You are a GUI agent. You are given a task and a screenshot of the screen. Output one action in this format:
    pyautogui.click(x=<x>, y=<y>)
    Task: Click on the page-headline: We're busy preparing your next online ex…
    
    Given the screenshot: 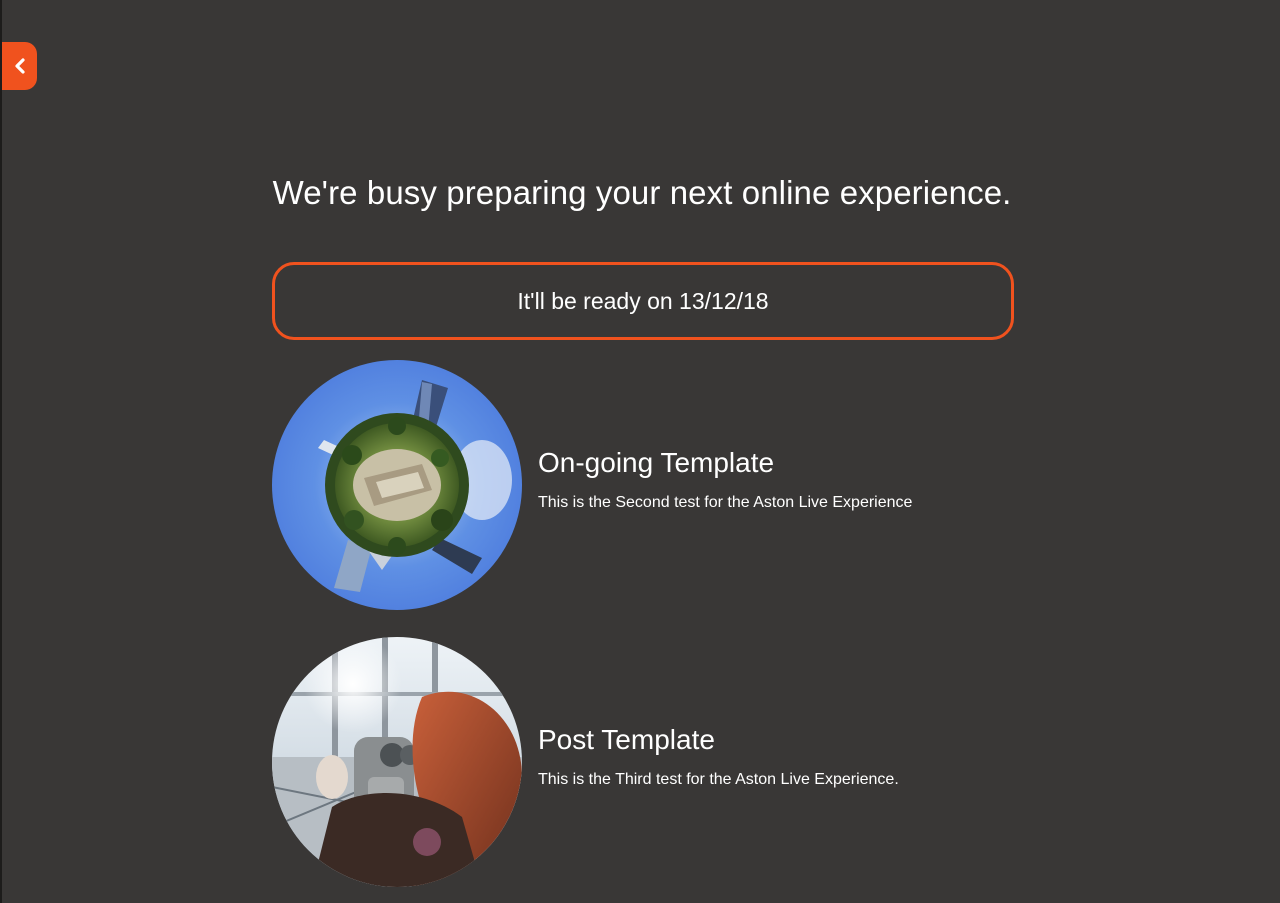 What is the action you would take?
    pyautogui.click(x=642, y=192)
    